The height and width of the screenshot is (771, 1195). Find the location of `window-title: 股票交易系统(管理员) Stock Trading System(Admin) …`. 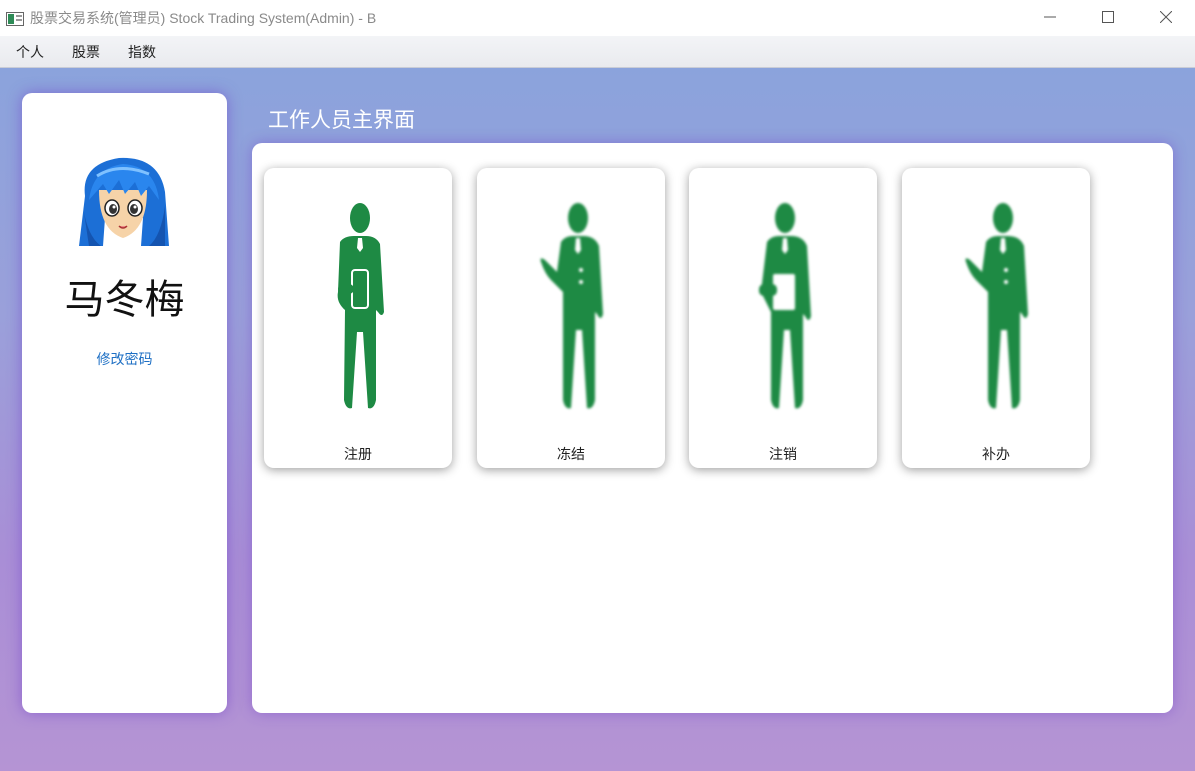

window-title: 股票交易系统(管理员) Stock Trading System(Admin) … is located at coordinates (203, 18).